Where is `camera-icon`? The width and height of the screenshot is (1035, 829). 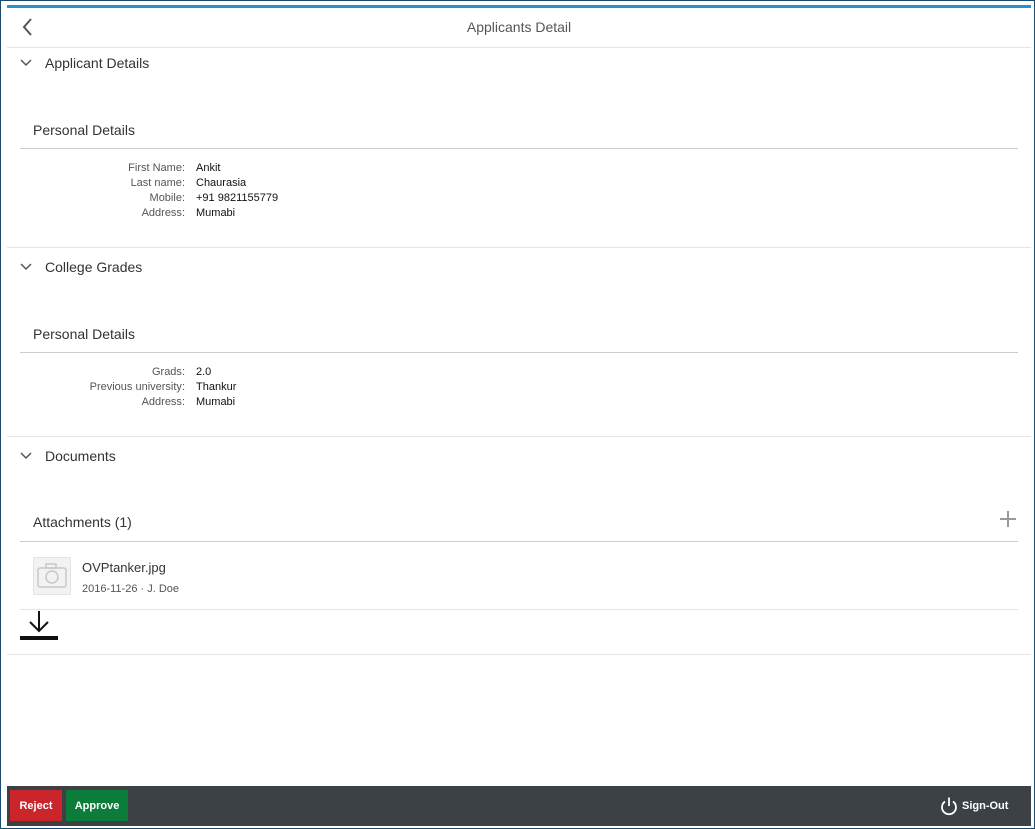 camera-icon is located at coordinates (52, 575).